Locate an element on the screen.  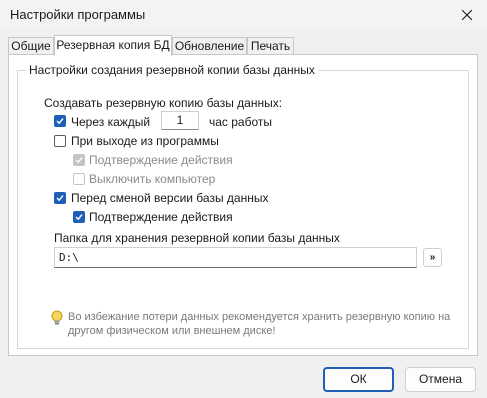
tab-update: Обновление is located at coordinates (209, 45).